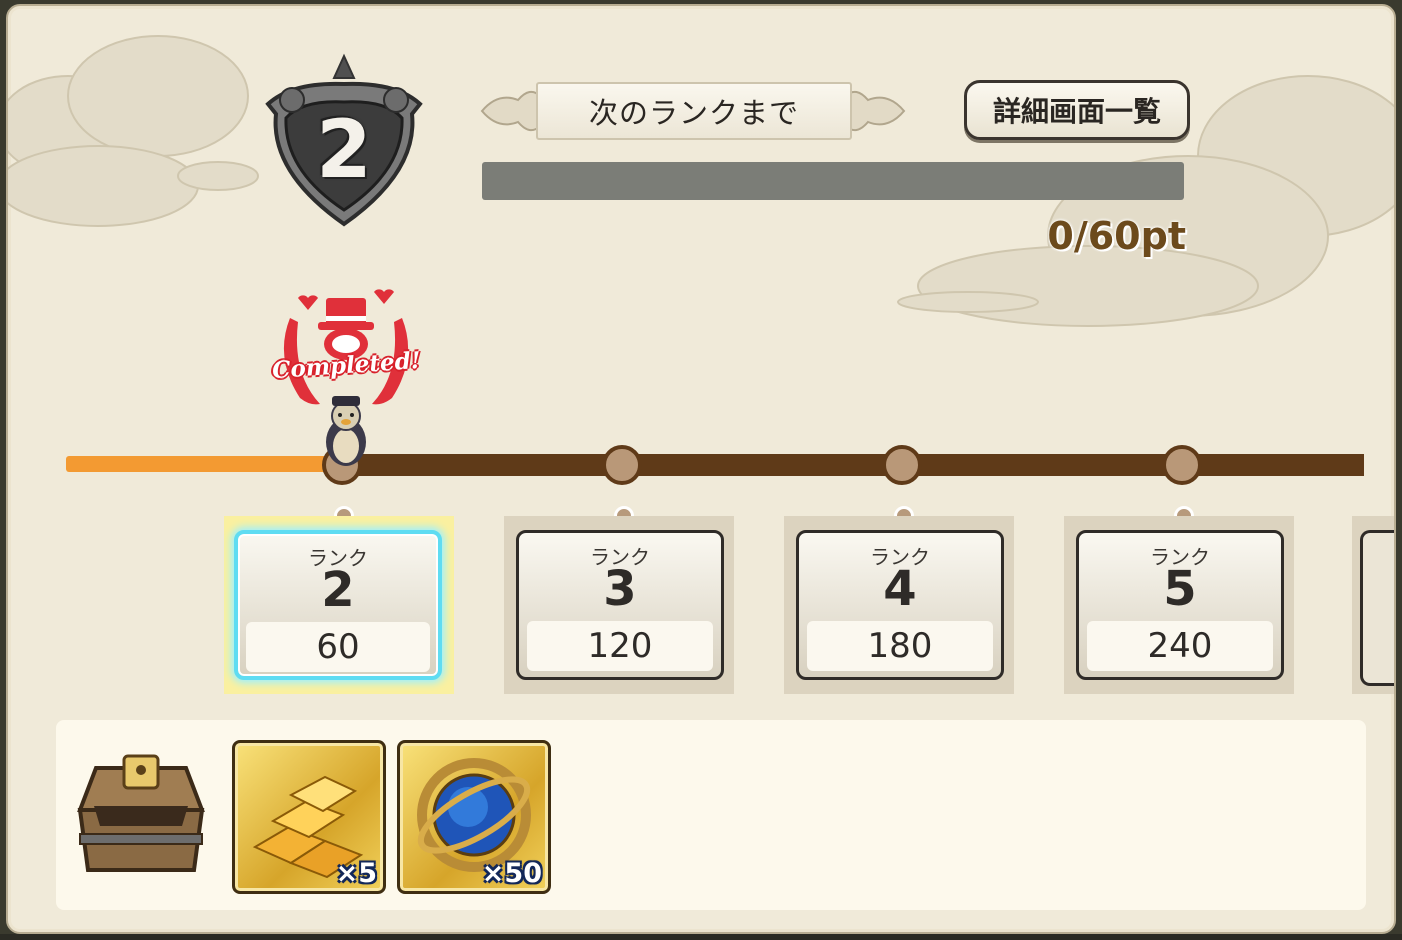 The image size is (1402, 940). I want to click on next-rank-label: 次のランクまで, so click(694, 111).